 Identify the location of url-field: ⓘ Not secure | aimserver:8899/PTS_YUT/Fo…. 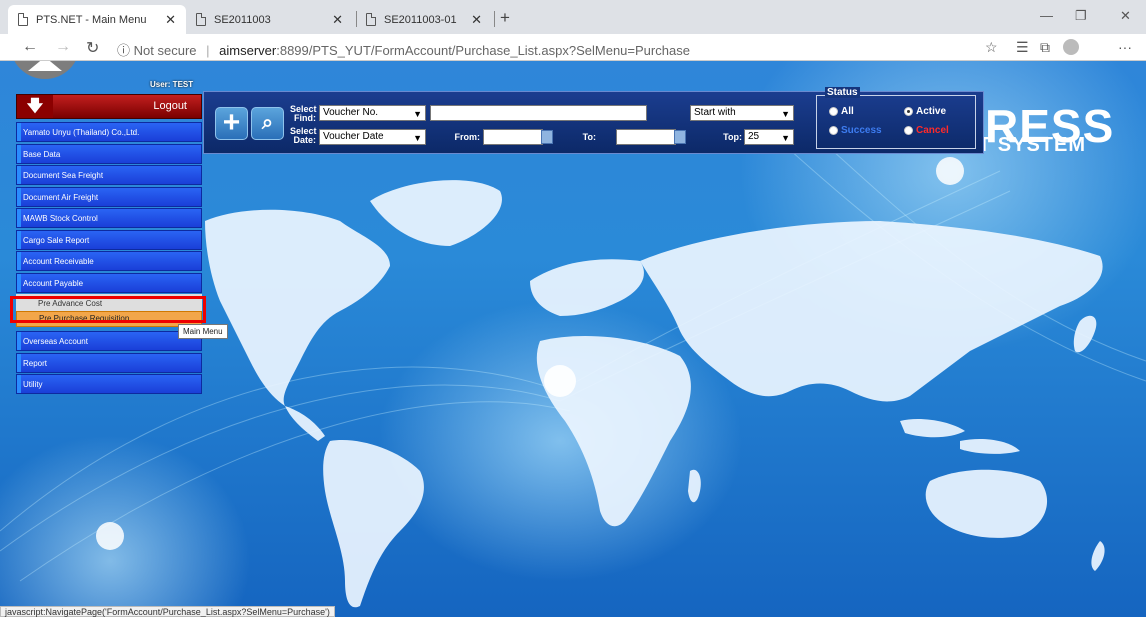
(403, 49).